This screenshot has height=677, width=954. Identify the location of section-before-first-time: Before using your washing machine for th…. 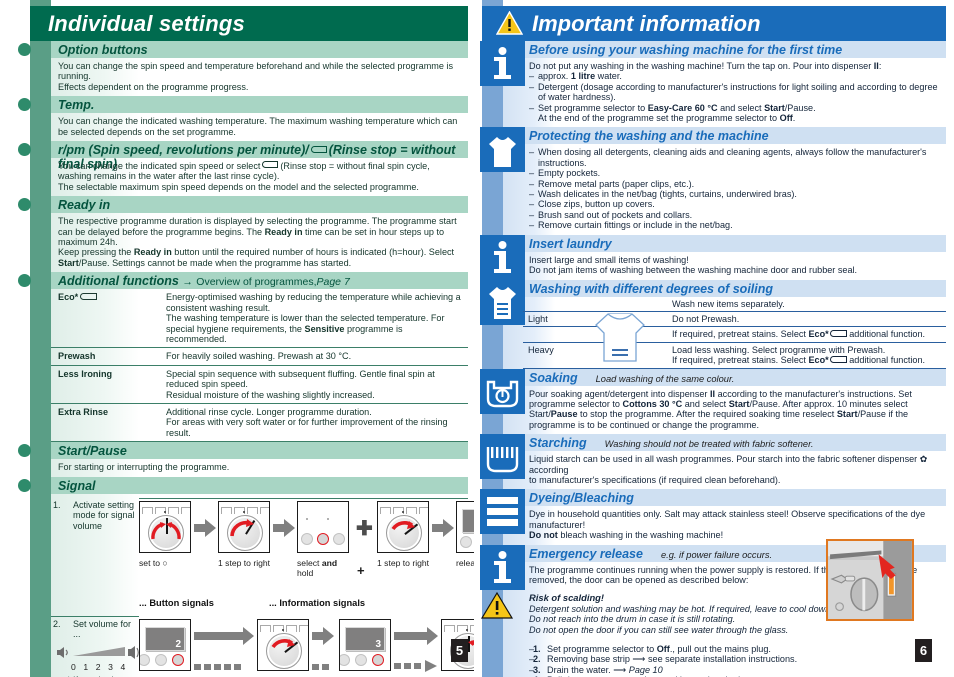
(713, 84).